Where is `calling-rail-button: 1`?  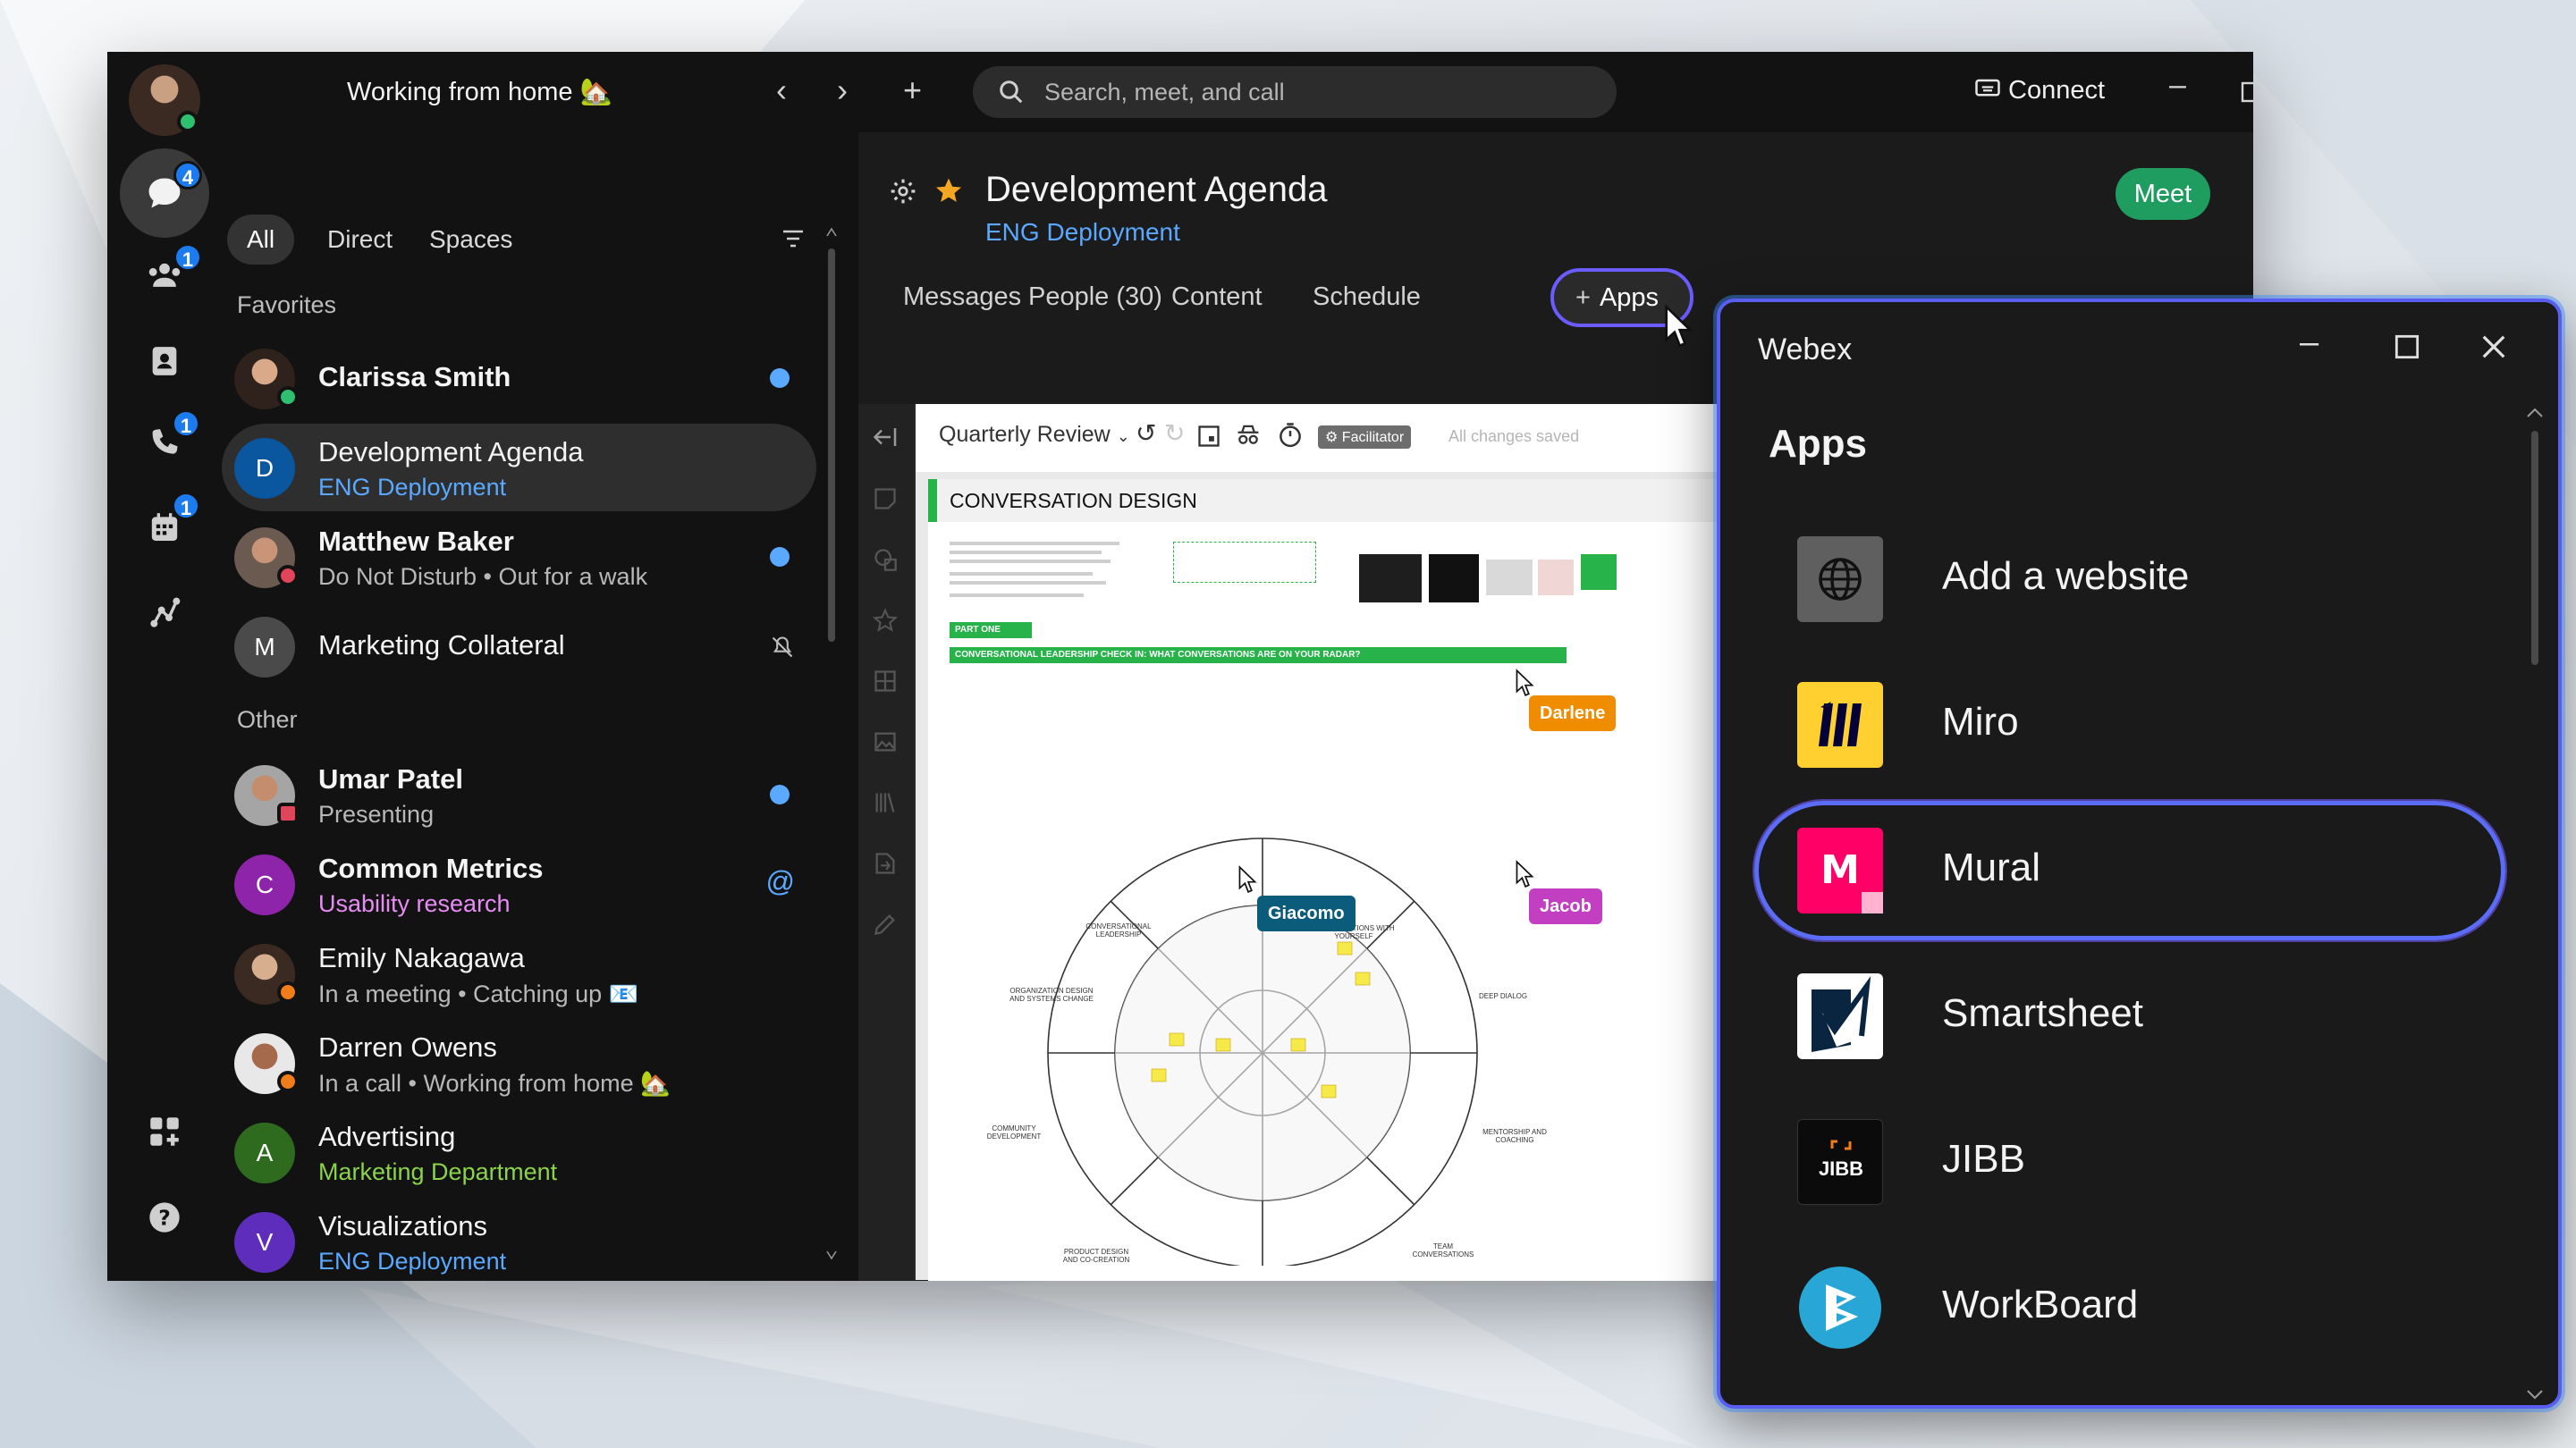
calling-rail-button: 1 is located at coordinates (164, 443).